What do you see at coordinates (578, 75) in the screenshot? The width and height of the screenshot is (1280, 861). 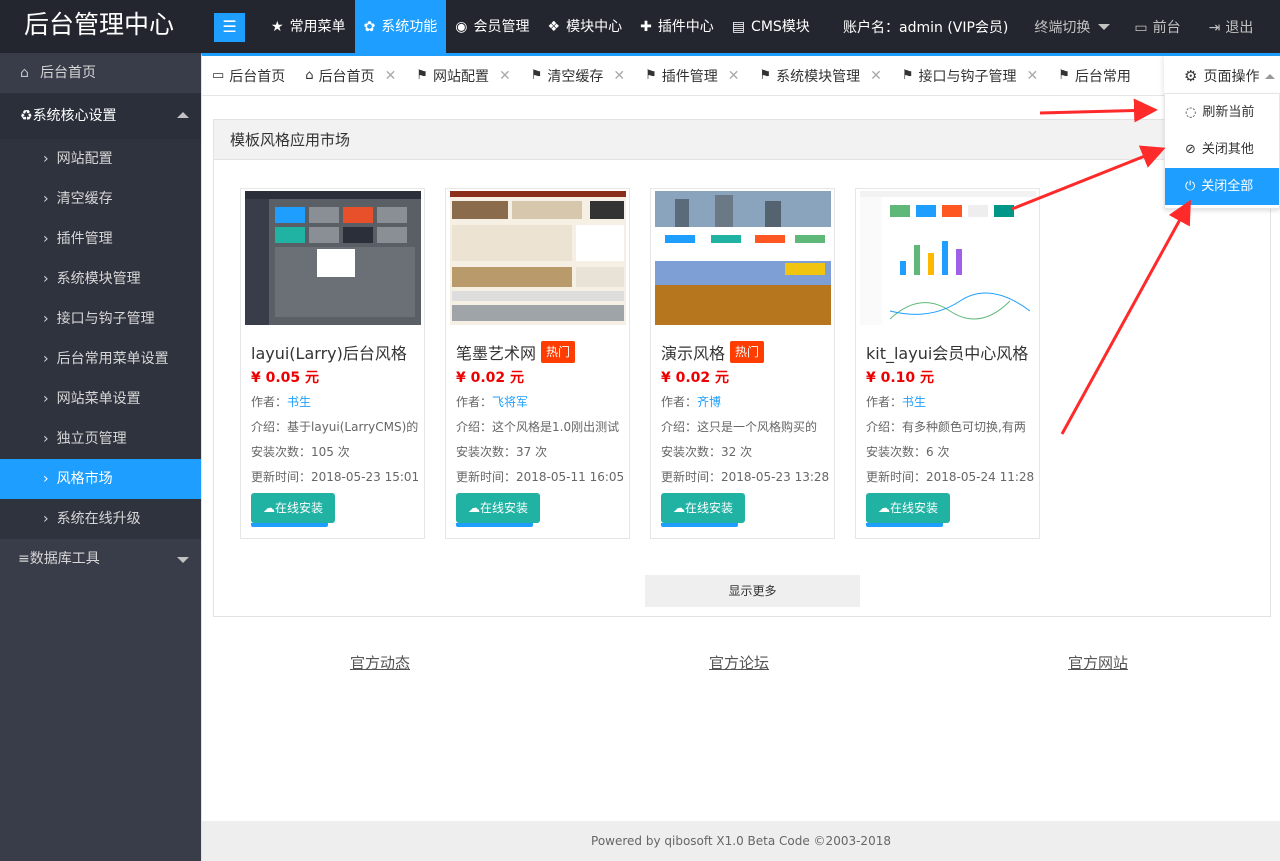 I see `tab-clear-cache: ⚑ 清空缓存 ✕` at bounding box center [578, 75].